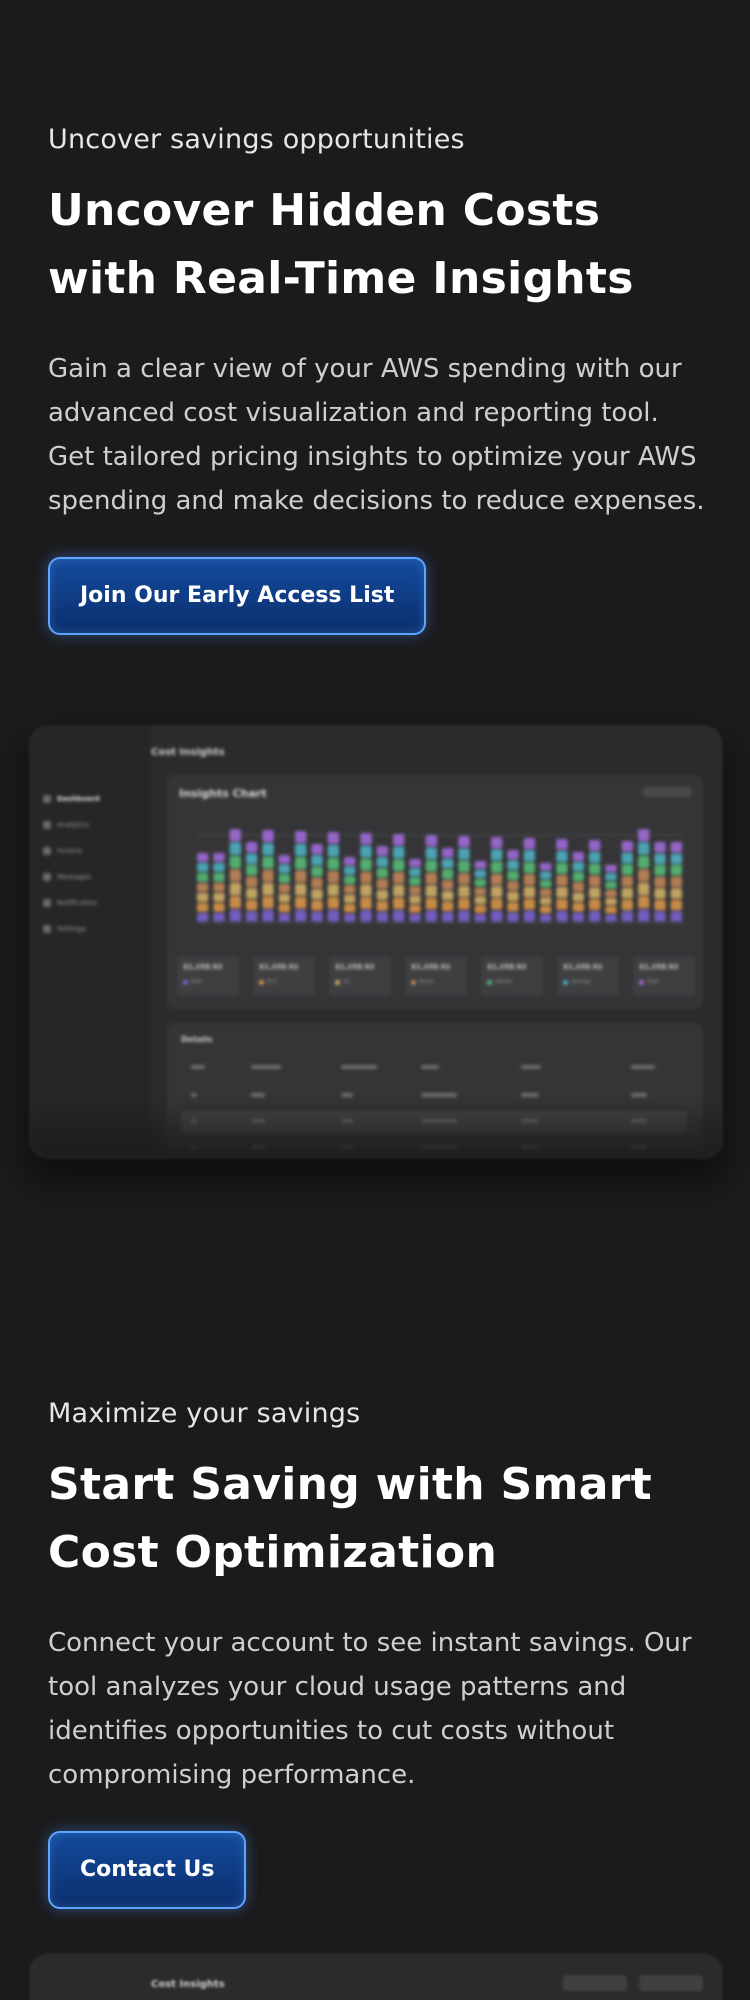 This screenshot has width=750, height=2000. Describe the element at coordinates (272, 982) in the screenshot. I see `preview-stat-label-text: EC2` at that location.